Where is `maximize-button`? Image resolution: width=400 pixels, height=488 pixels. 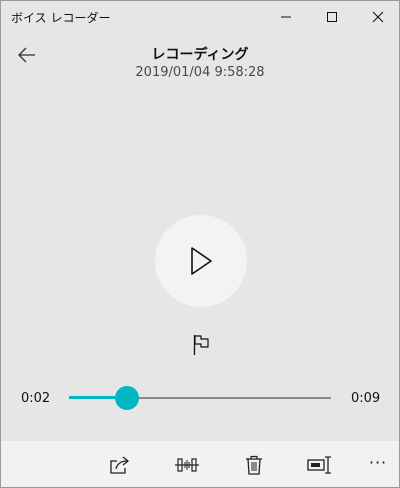
maximize-button is located at coordinates (332, 17).